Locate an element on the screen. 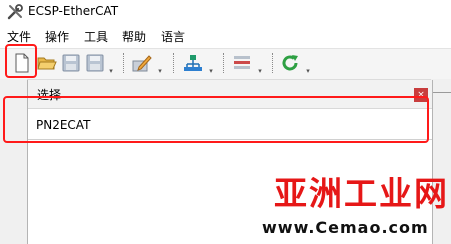 This screenshot has height=244, width=451. folder-open-icon is located at coordinates (47, 63).